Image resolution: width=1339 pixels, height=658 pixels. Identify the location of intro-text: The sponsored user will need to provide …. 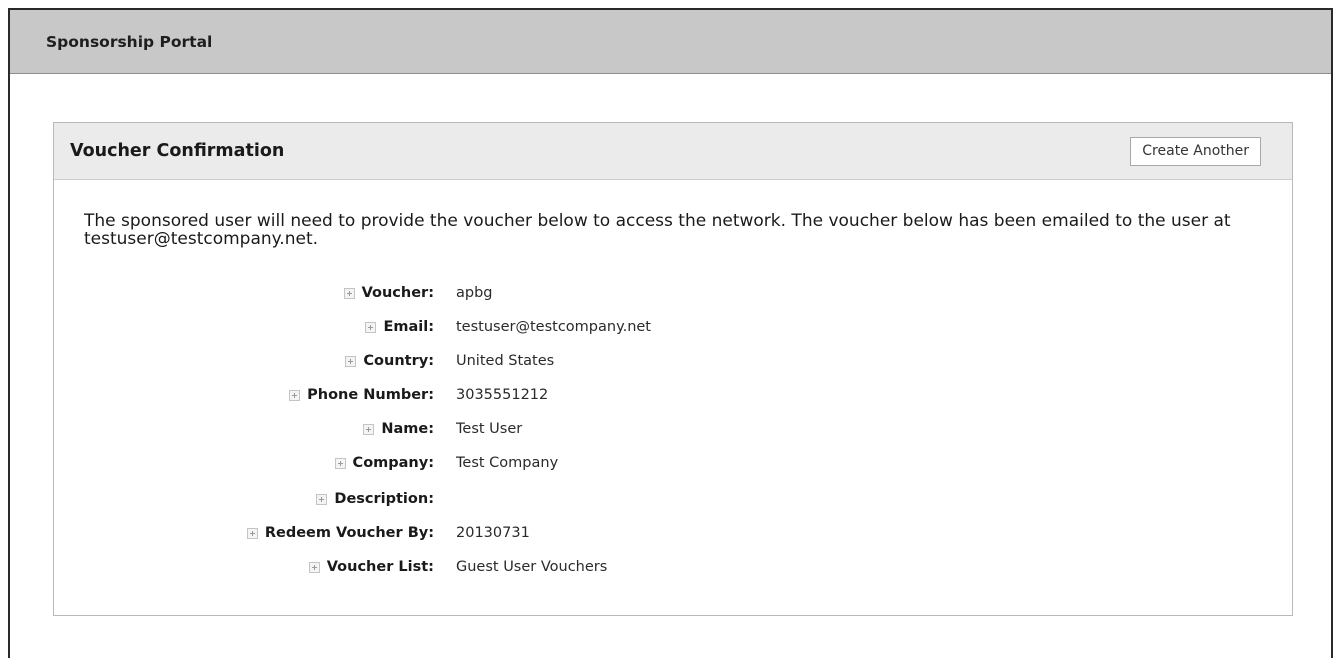
(657, 230).